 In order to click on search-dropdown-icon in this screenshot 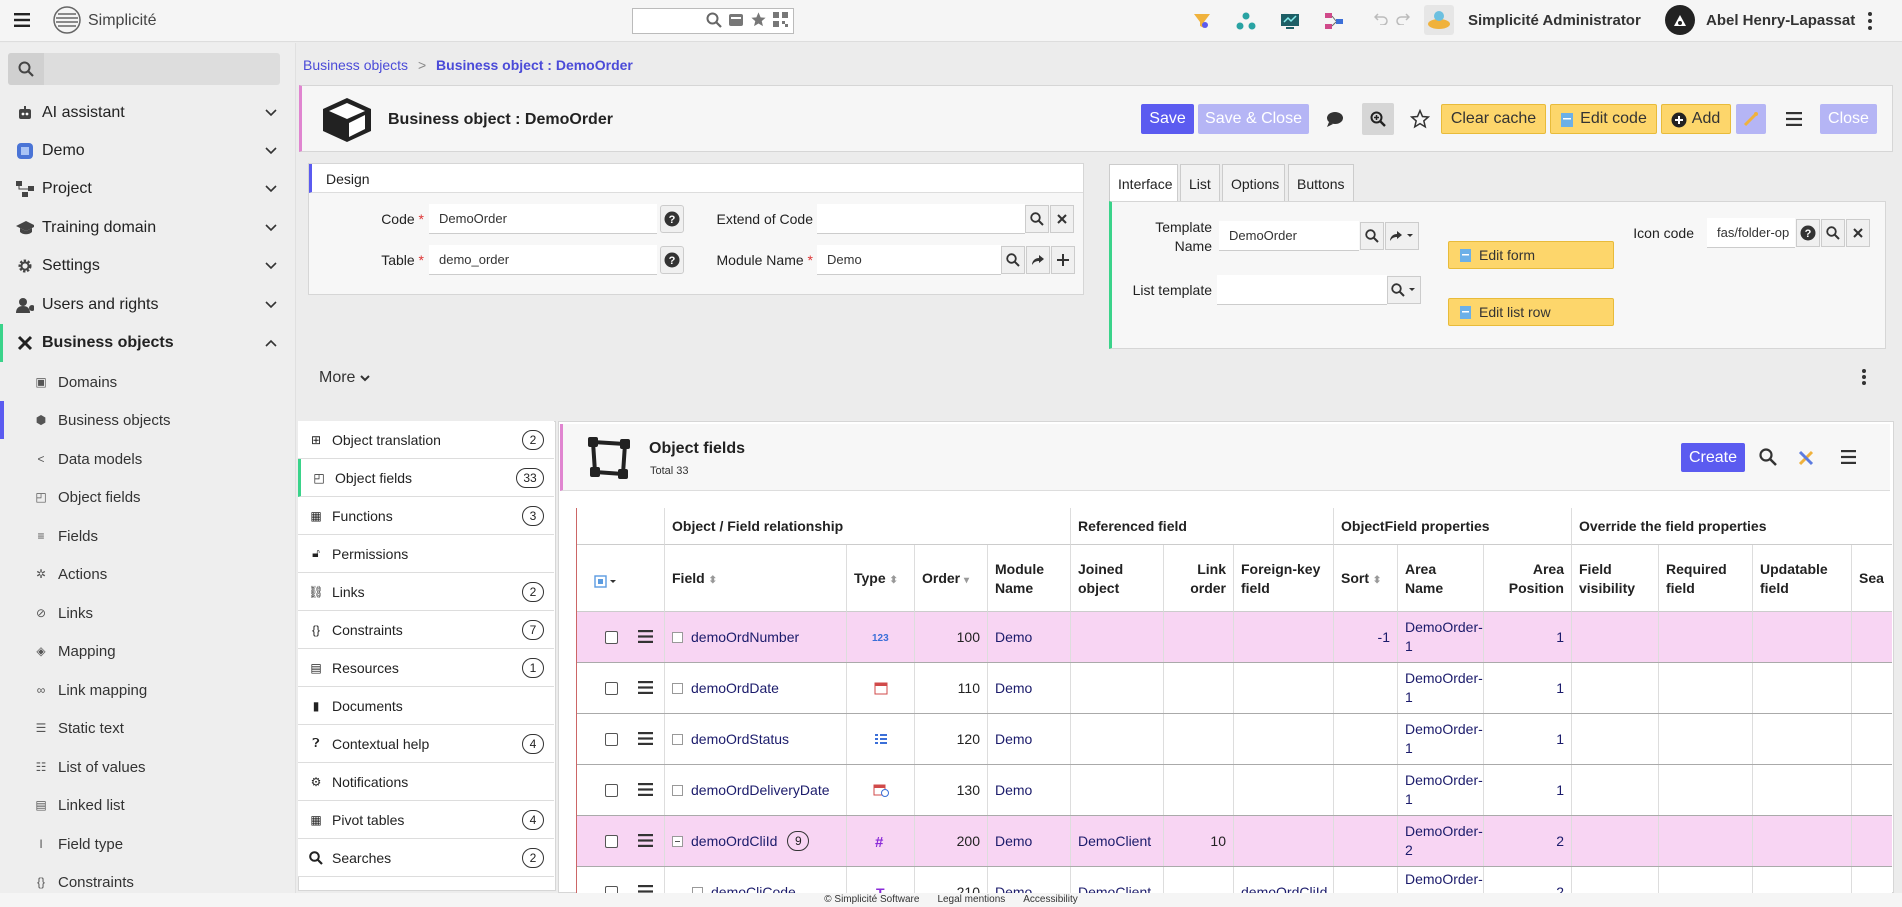, I will do `click(1404, 290)`.